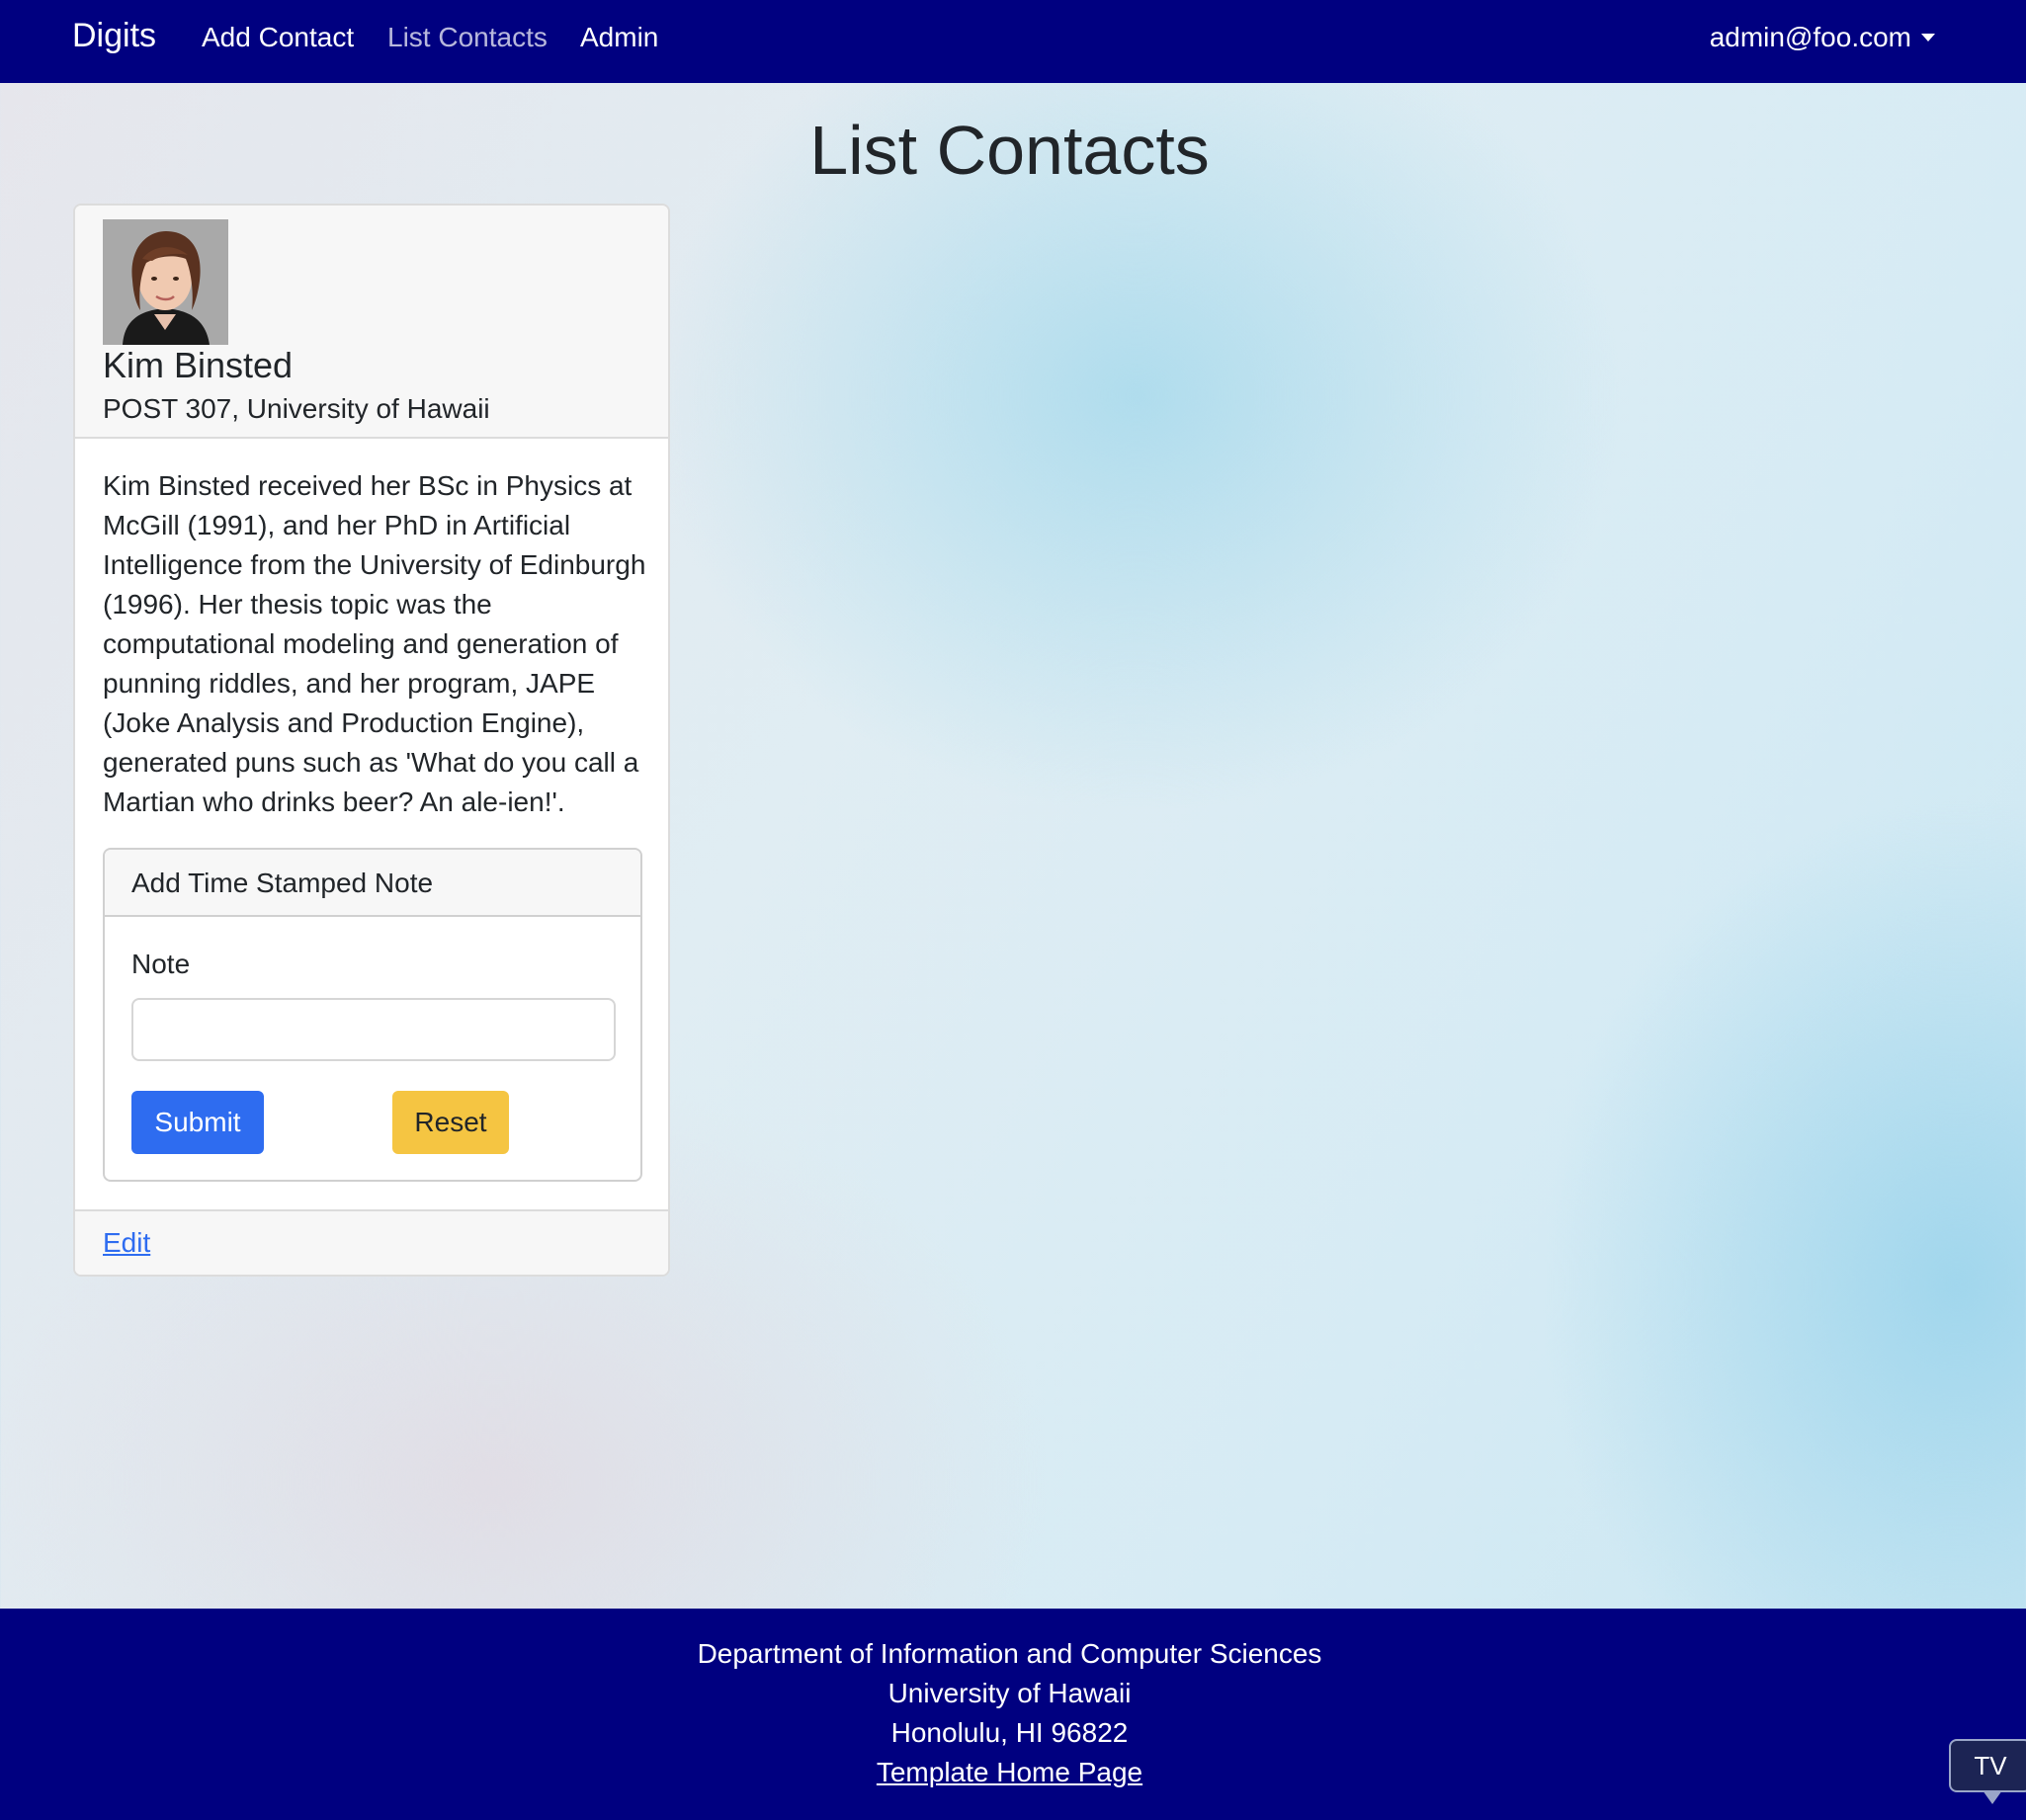  Describe the element at coordinates (282, 883) in the screenshot. I see `add-note-title: Add Time Stamped Note` at that location.